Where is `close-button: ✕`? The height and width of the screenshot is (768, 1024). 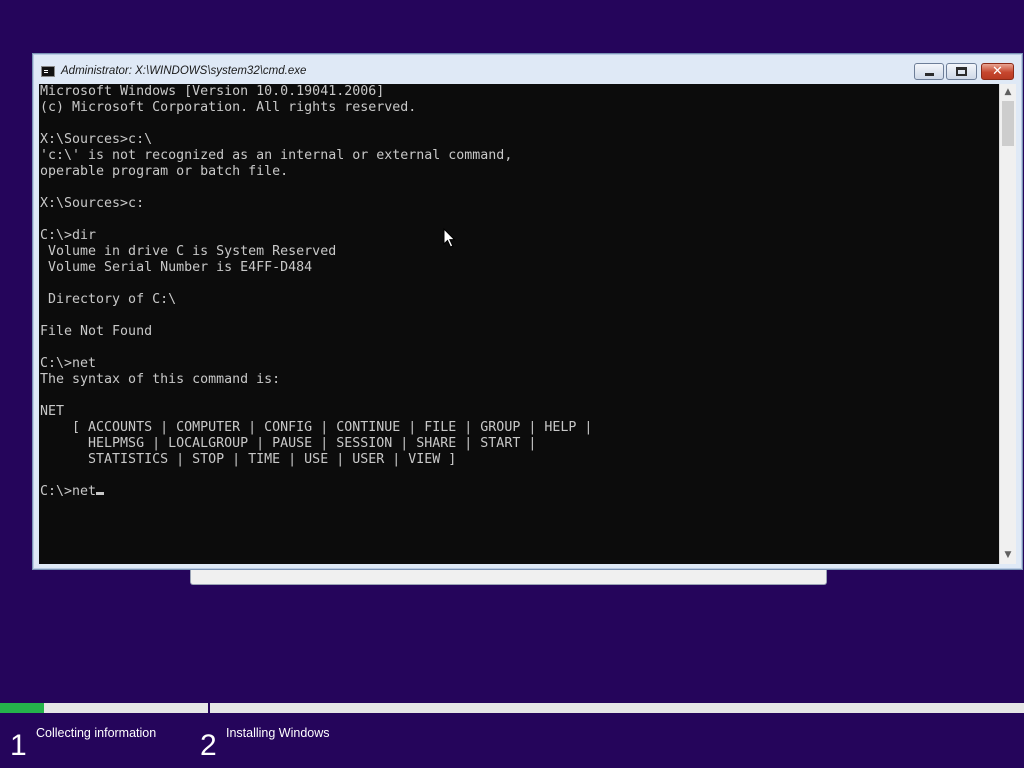 close-button: ✕ is located at coordinates (997, 71).